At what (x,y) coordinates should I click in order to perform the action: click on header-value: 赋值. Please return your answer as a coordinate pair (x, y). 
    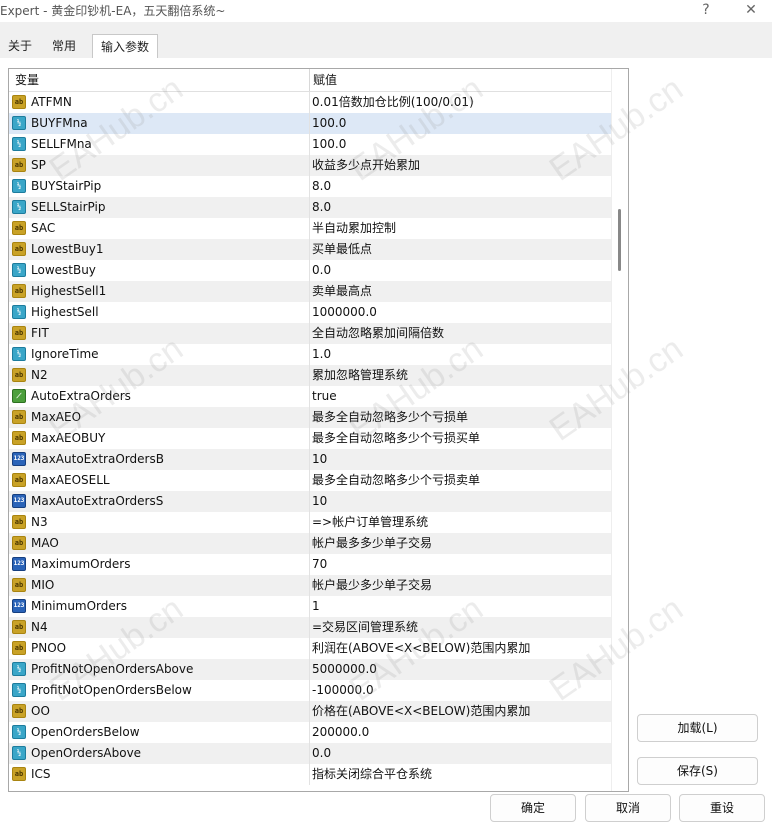
    Looking at the image, I should click on (325, 80).